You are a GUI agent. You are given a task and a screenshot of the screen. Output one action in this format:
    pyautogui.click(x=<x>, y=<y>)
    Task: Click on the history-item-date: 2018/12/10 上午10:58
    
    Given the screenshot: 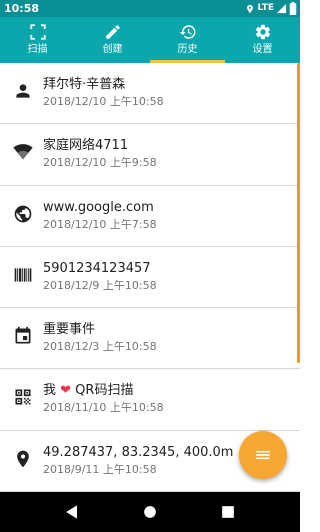 What is the action you would take?
    pyautogui.click(x=103, y=101)
    